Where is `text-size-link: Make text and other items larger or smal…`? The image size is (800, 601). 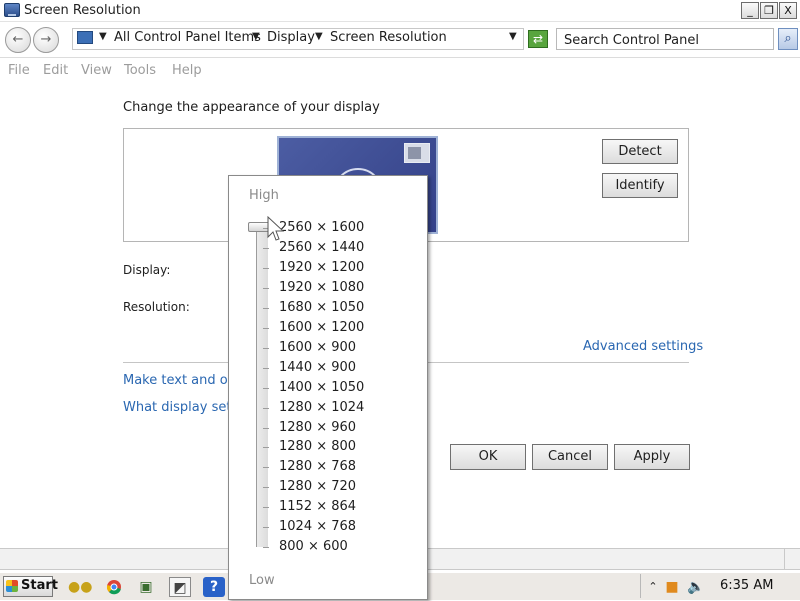 text-size-link: Make text and other items larger or smal… is located at coordinates (175, 380).